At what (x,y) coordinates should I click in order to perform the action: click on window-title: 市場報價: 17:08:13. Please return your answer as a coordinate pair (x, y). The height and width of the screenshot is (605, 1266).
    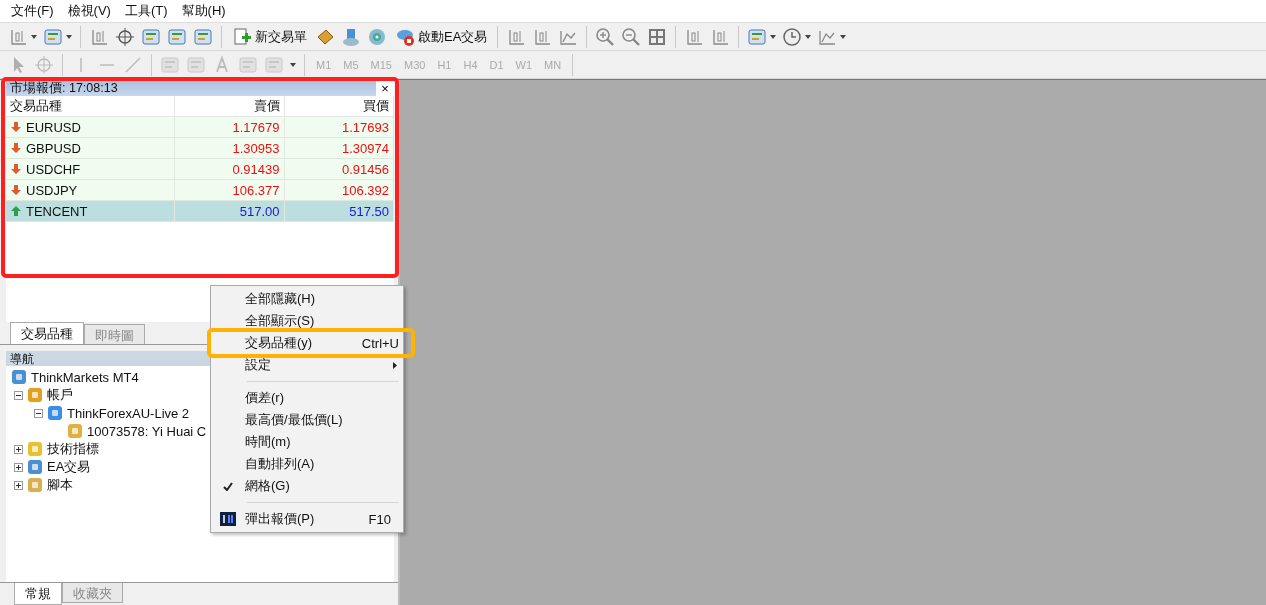
    Looking at the image, I should click on (64, 88).